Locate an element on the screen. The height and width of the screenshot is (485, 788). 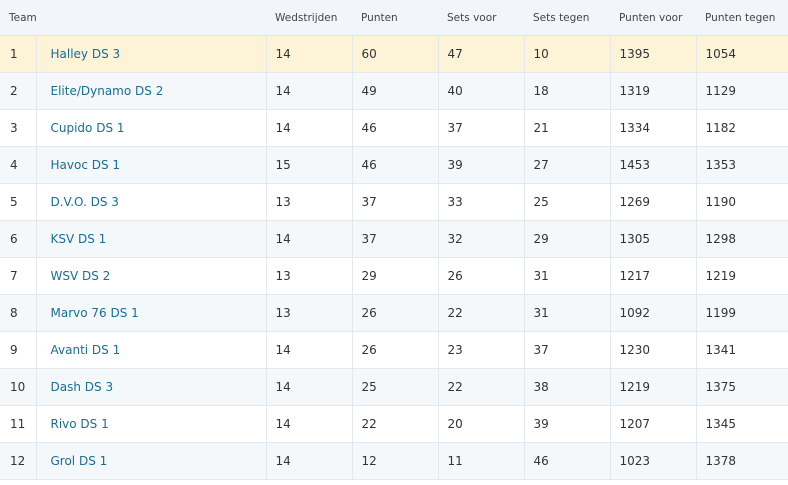
table-row: 7 WSV DS 2 13 29 26 31 1217 1219 is located at coordinates (394, 276).